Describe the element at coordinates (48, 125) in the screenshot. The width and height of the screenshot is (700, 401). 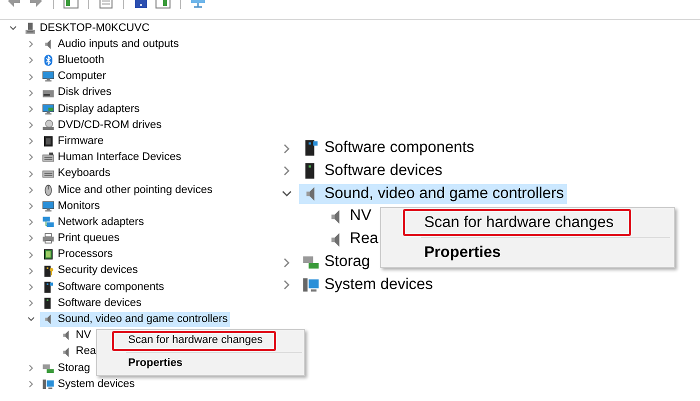
I see `disc-drive-icon` at that location.